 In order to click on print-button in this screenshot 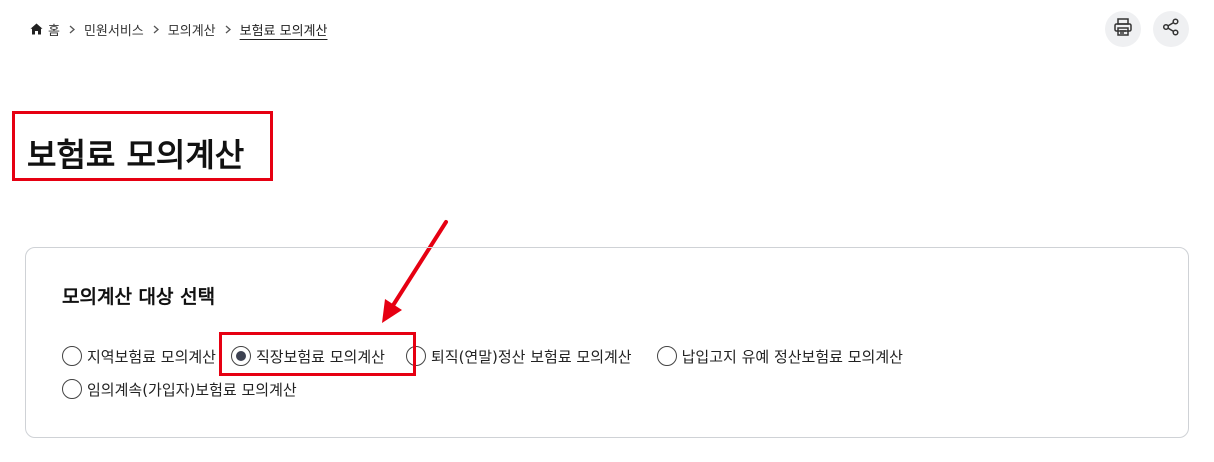, I will do `click(1123, 29)`.